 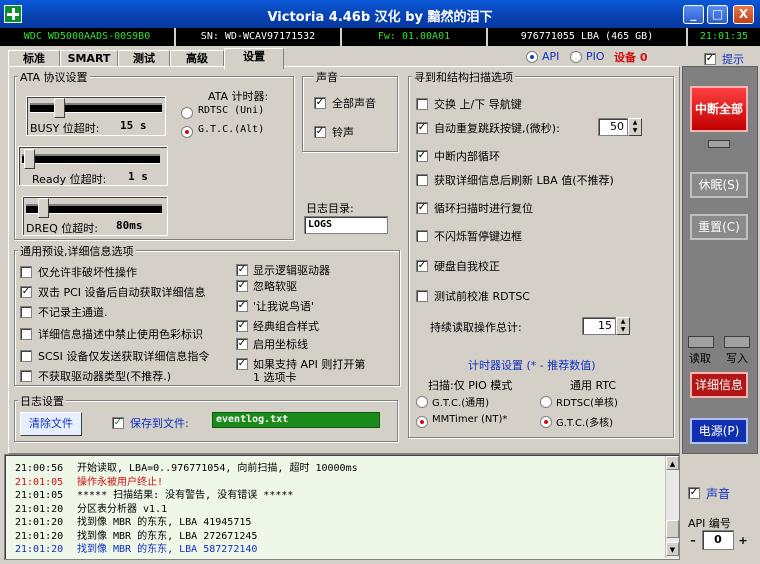 I want to click on bell-checkbox: ✓, so click(x=320, y=132).